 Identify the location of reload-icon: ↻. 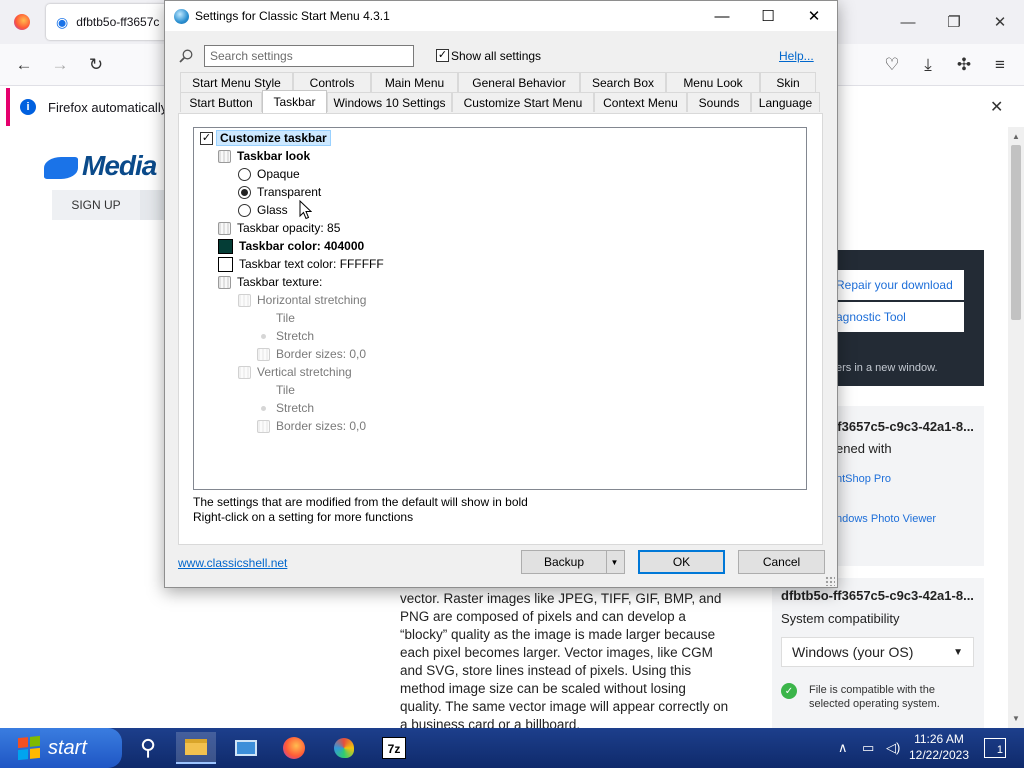
(96, 65).